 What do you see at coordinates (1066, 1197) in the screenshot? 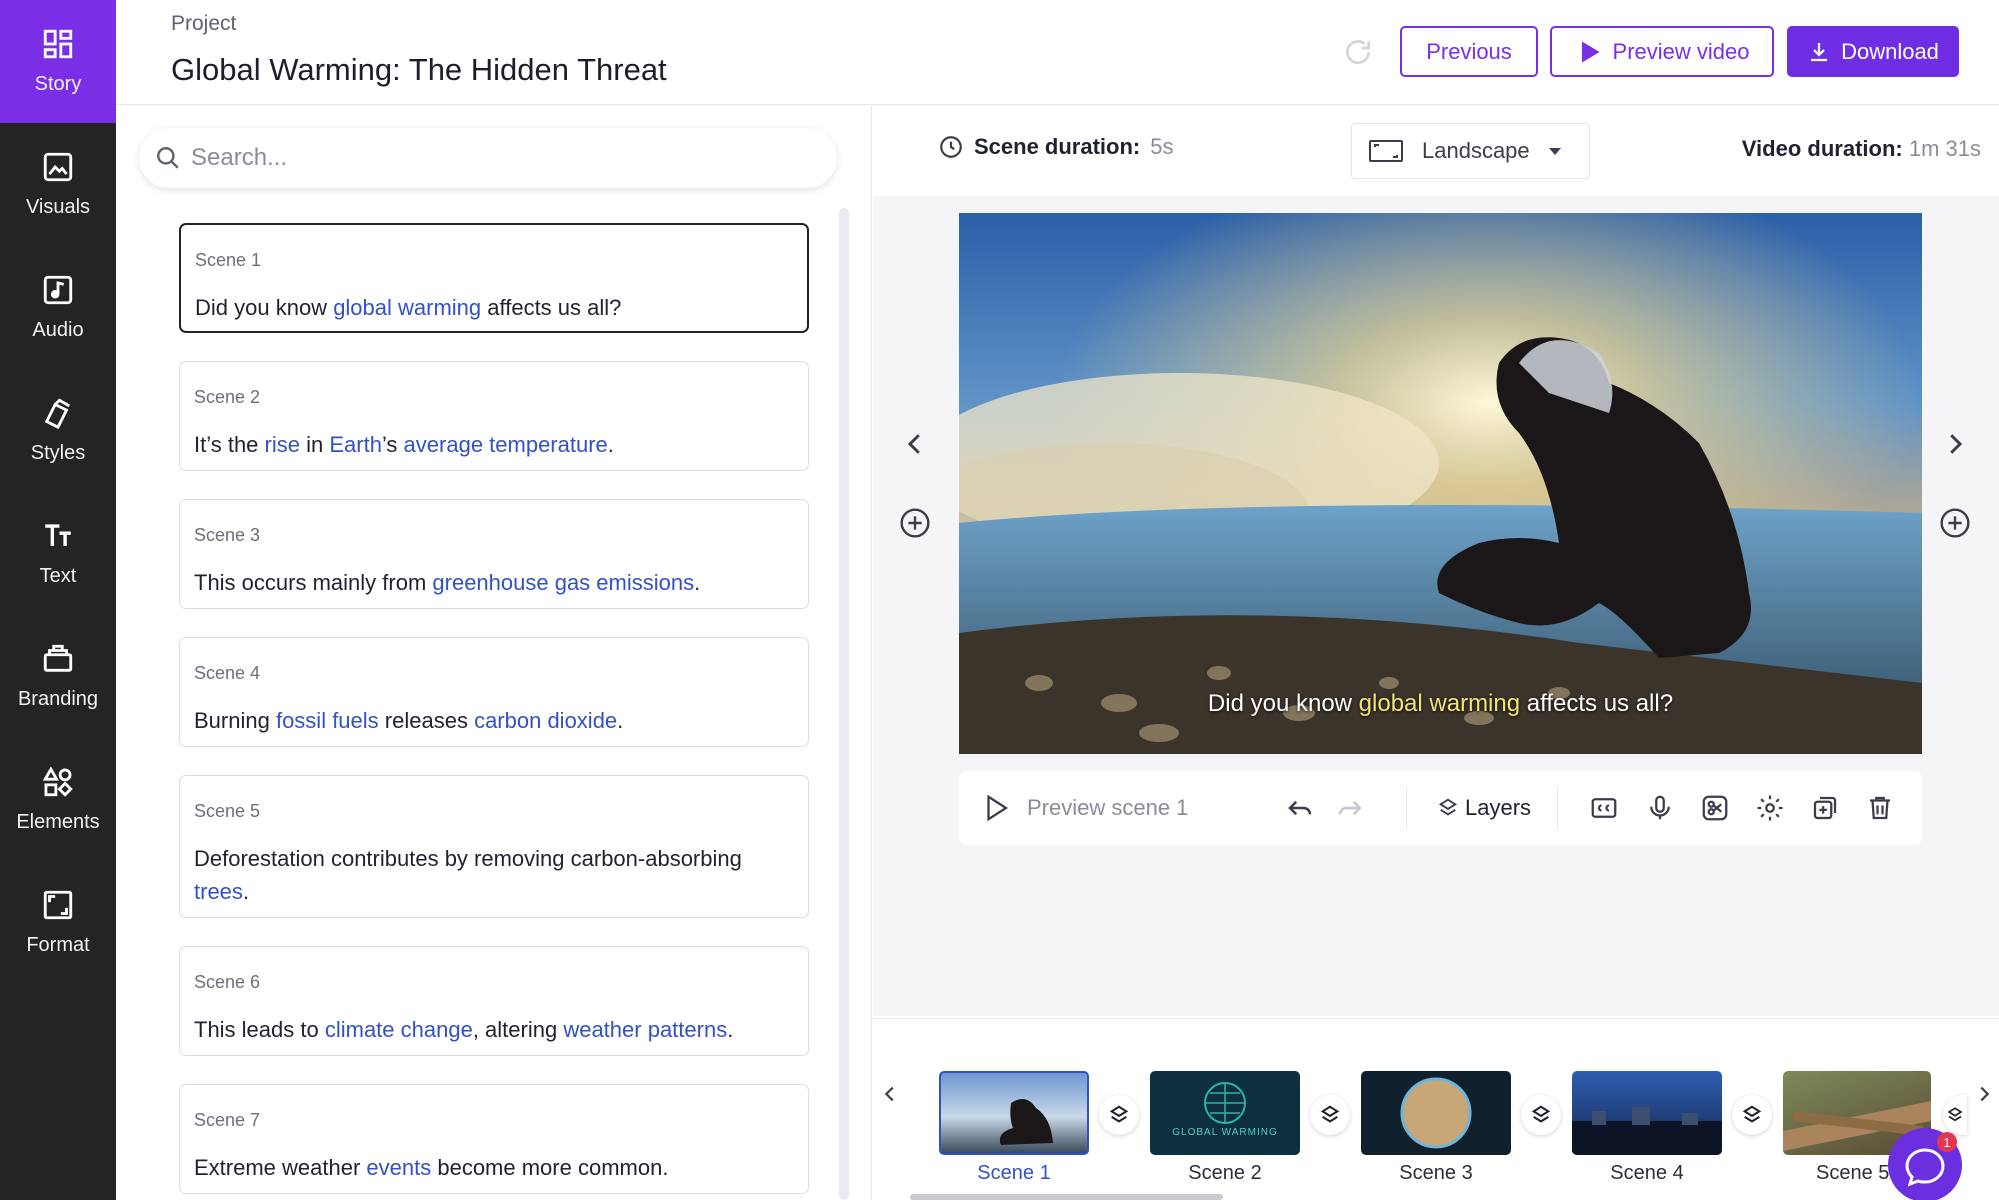
I see `timeline-scrollbar` at bounding box center [1066, 1197].